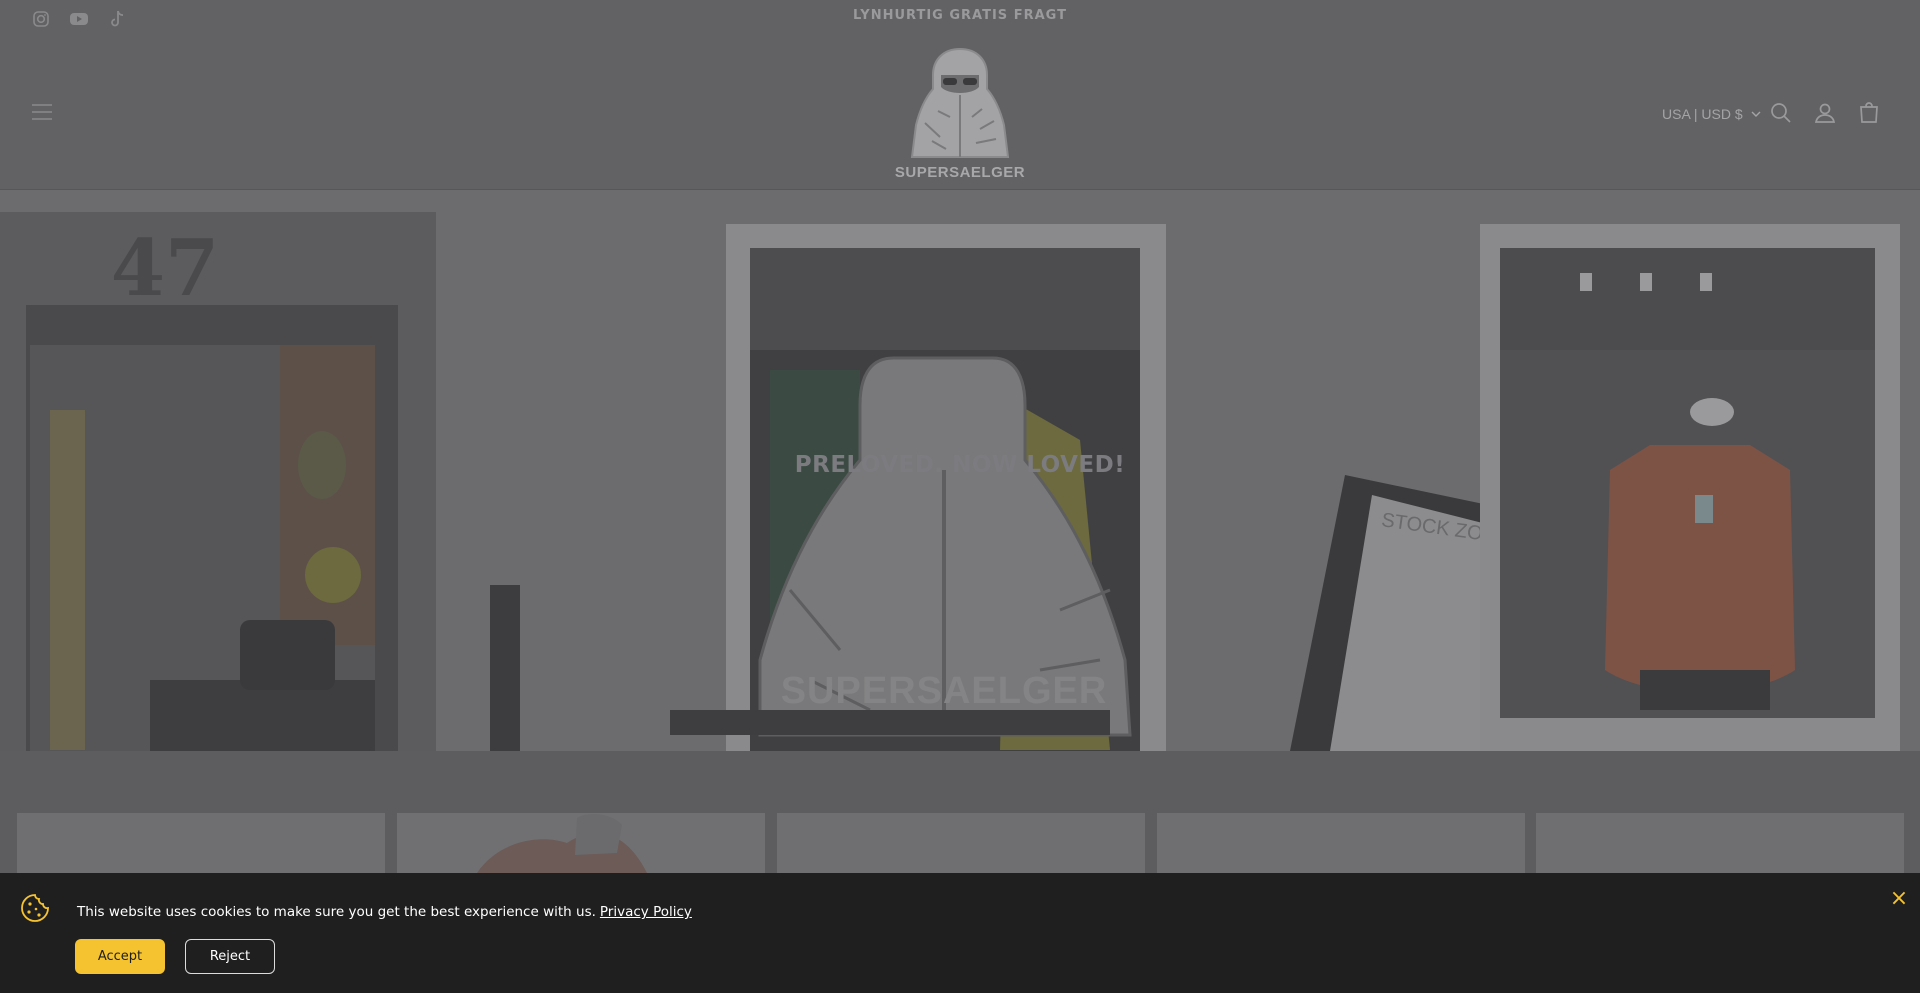  I want to click on hamburger-menu-icon, so click(42, 112).